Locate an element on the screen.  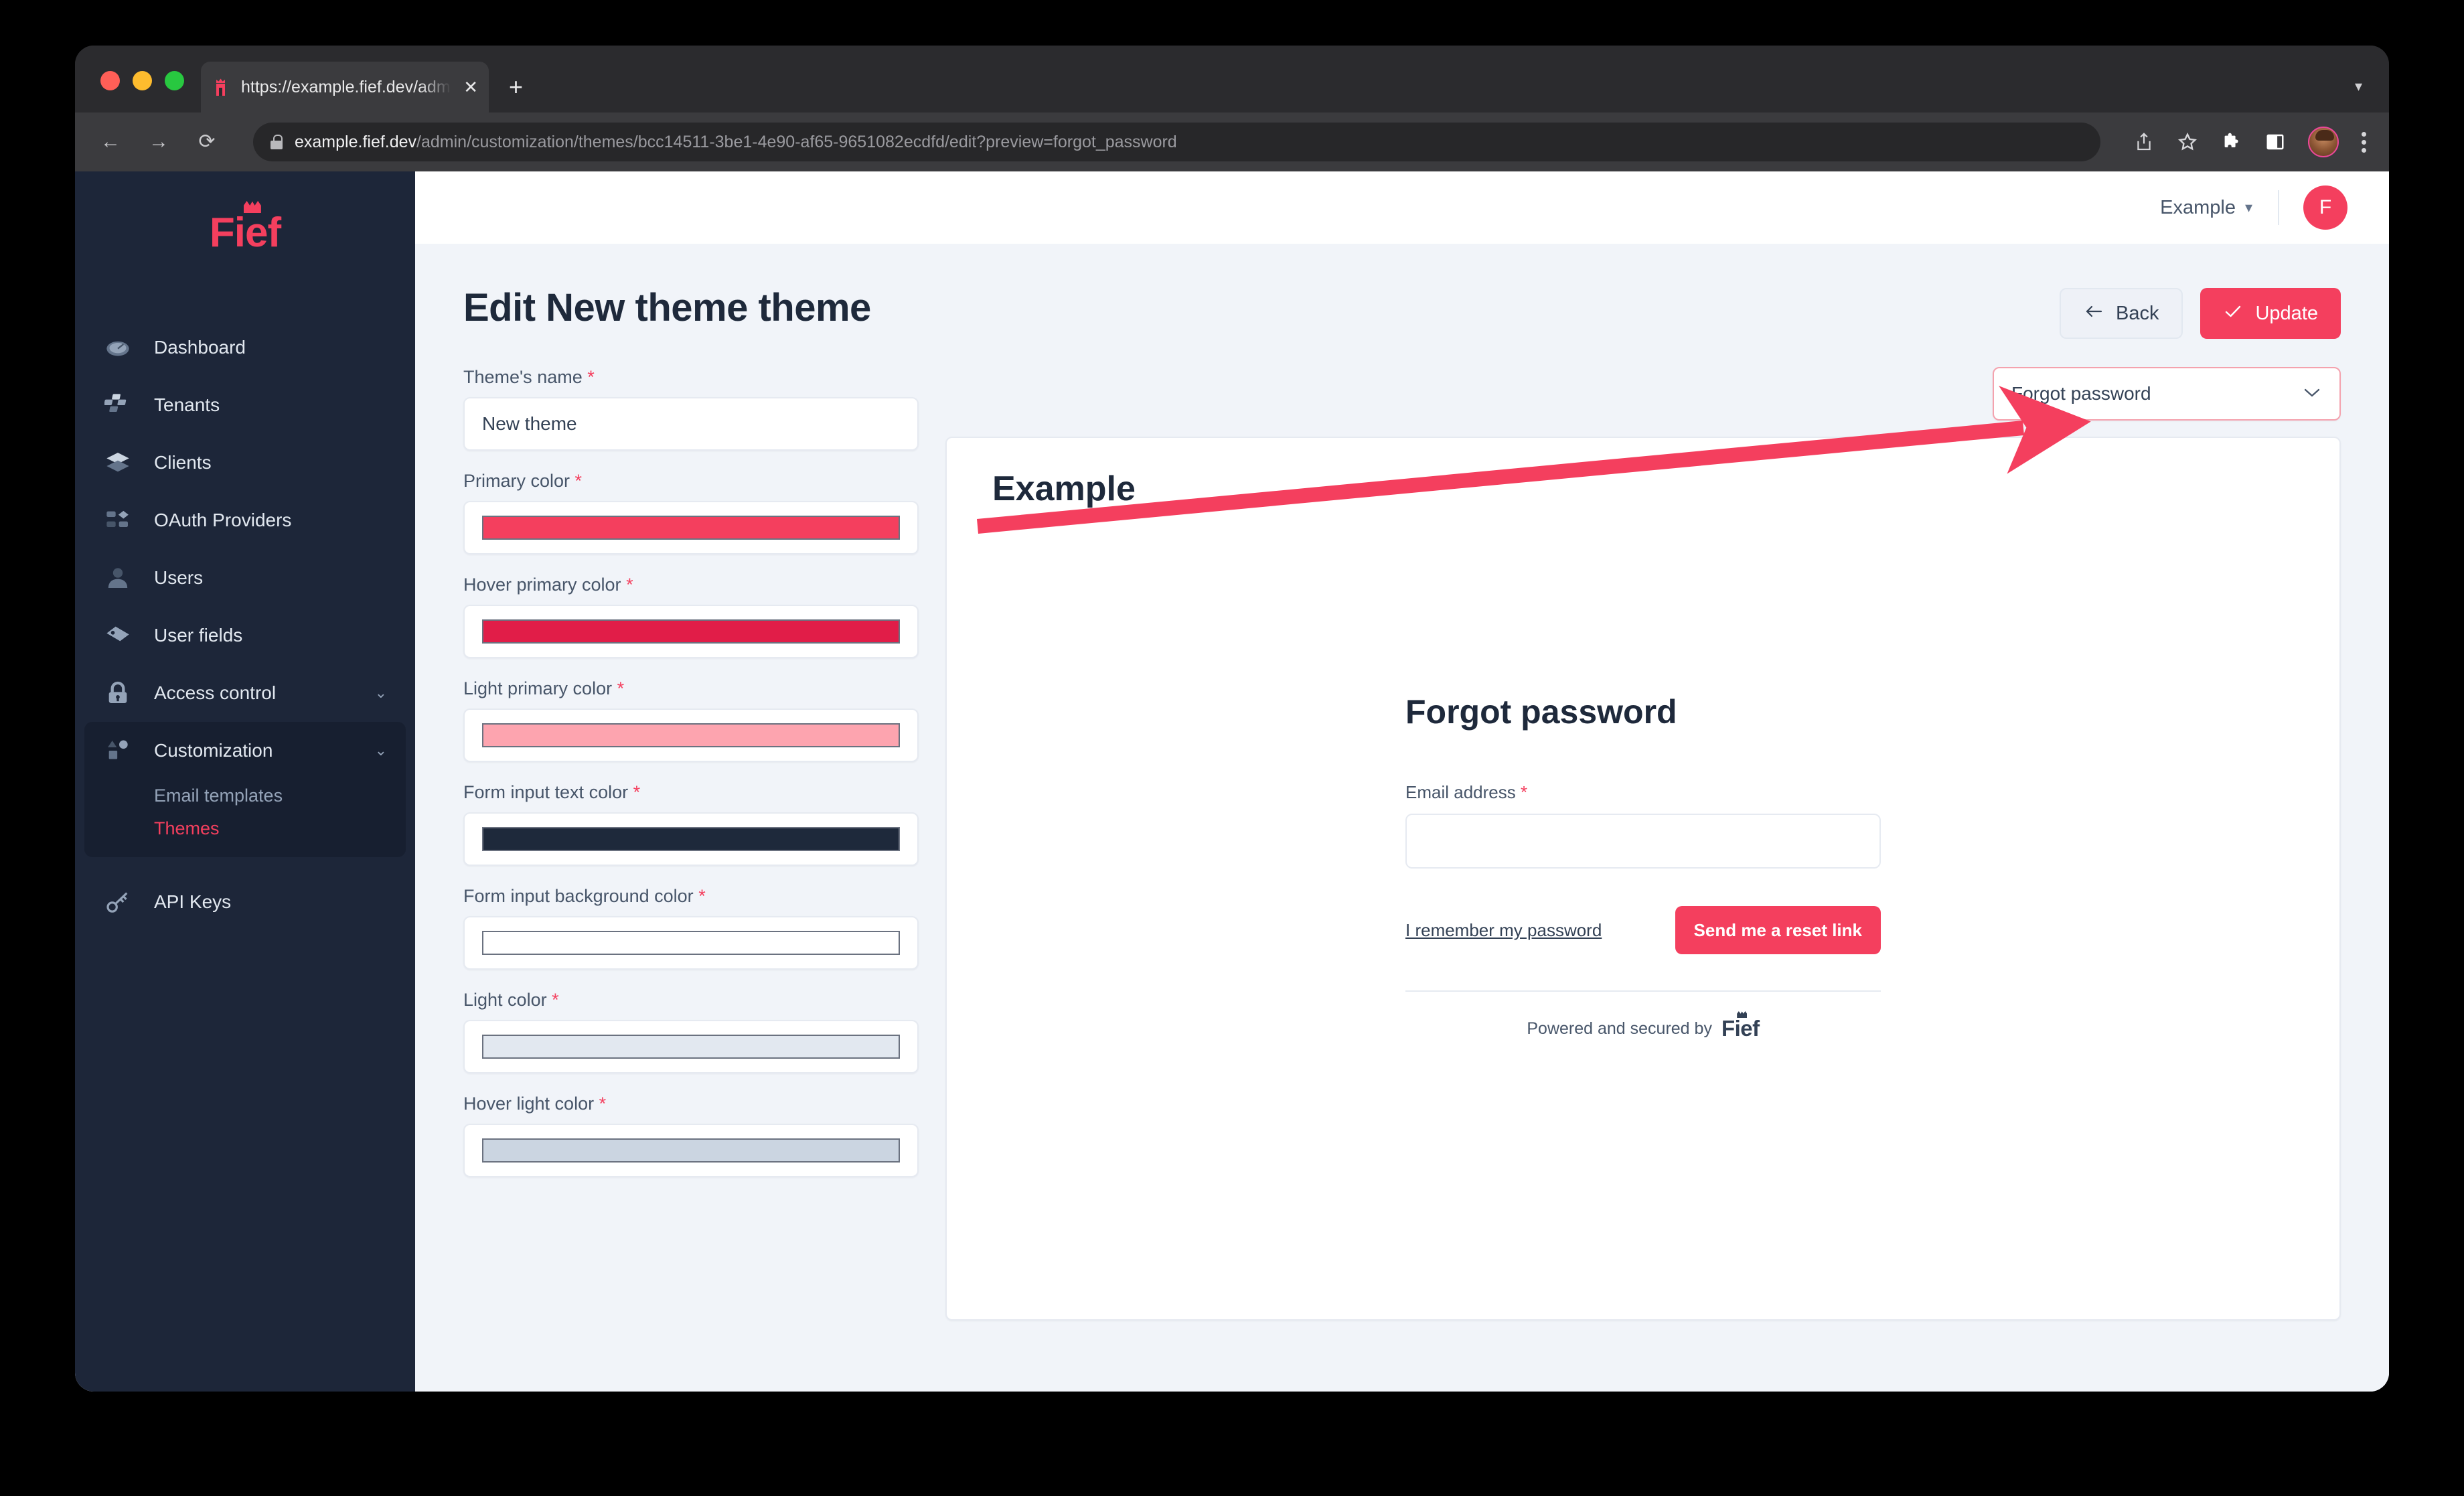
field-label: Hover primary color * is located at coordinates (548, 585).